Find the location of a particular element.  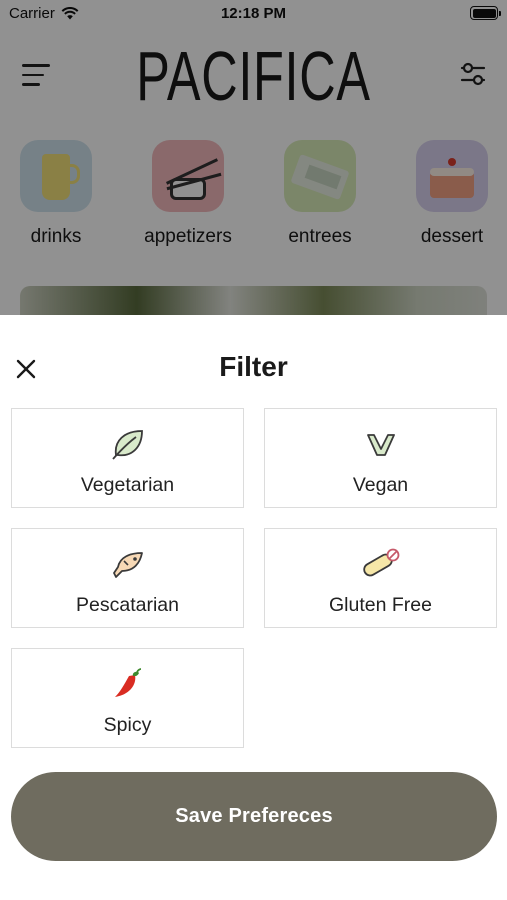

filter-option-pescatarian: Pescatarian is located at coordinates (127, 578).